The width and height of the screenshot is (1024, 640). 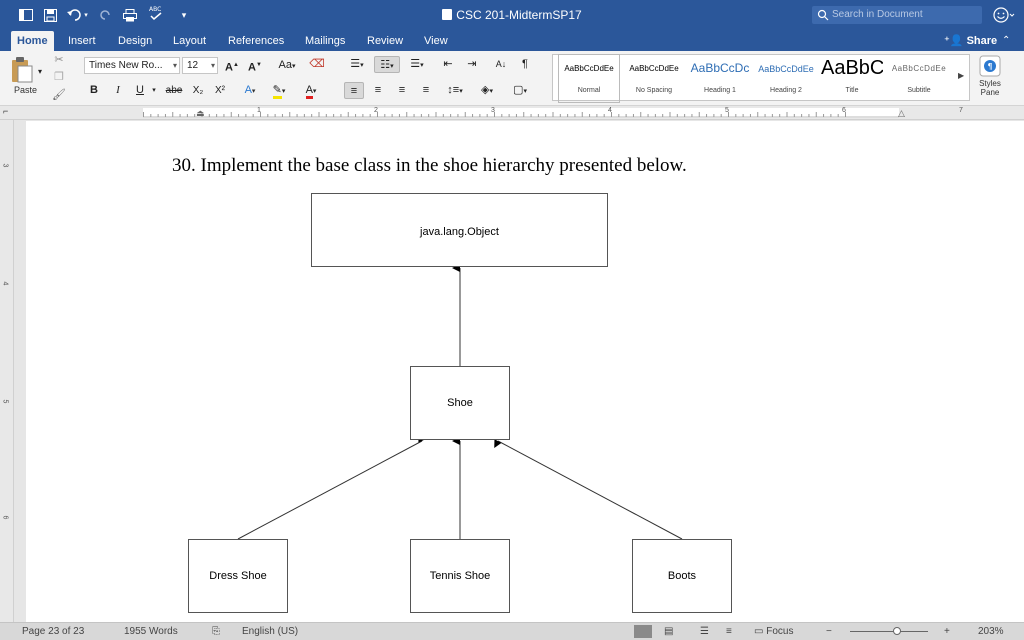 I want to click on underline-button: U, so click(x=140, y=90).